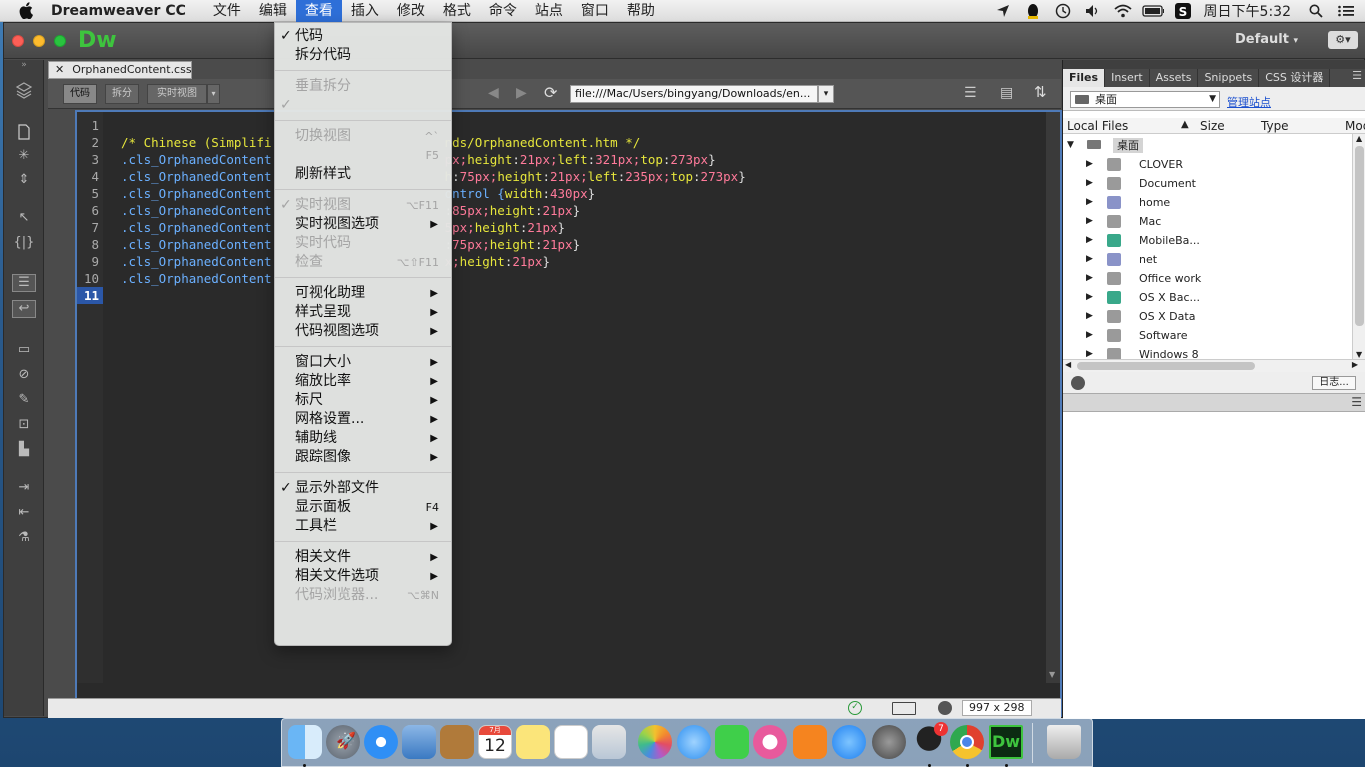 The height and width of the screenshot is (767, 1365). What do you see at coordinates (363, 576) in the screenshot?
I see `view-menu-item: 相关文件选项 ▶` at bounding box center [363, 576].